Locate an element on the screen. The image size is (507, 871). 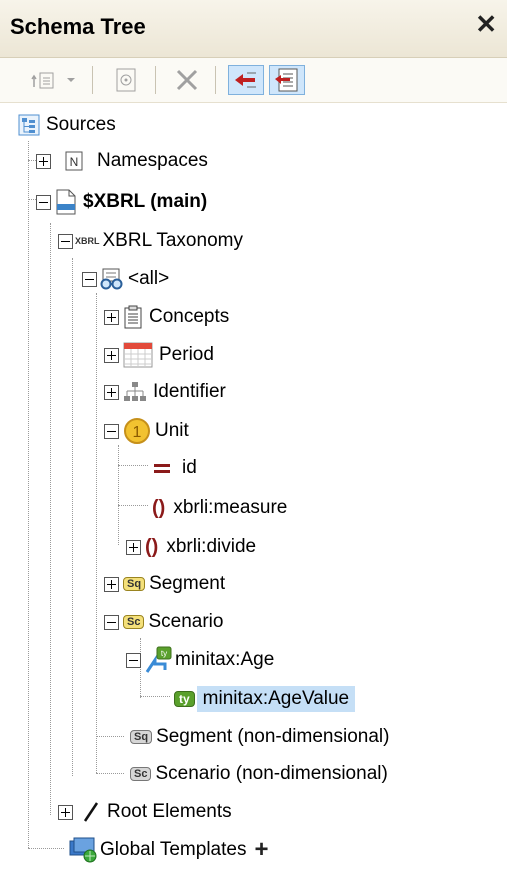
tree-node-id: id is located at coordinates (172, 468).